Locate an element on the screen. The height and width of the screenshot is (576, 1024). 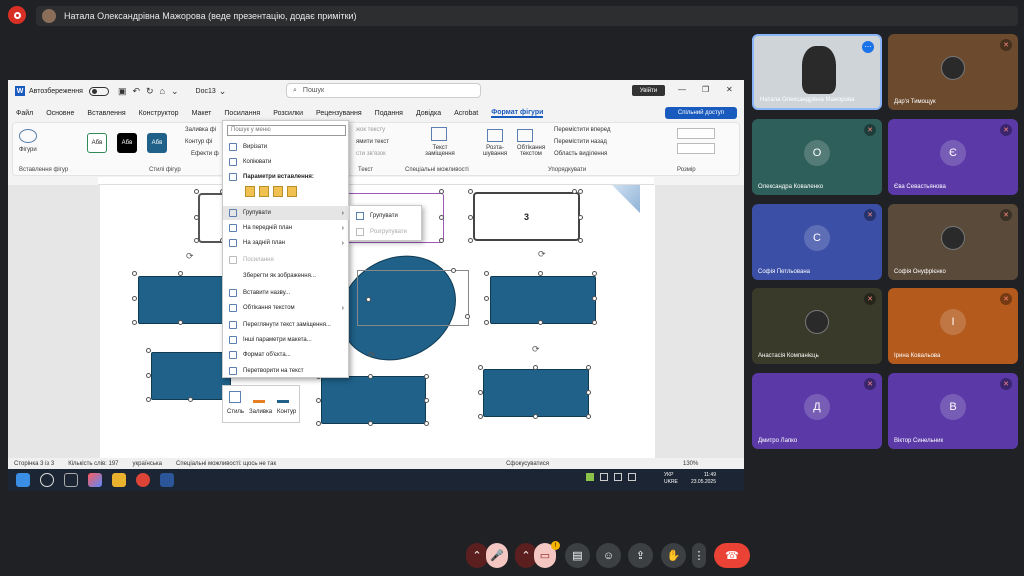
participant-tile: ✕ Дар'я Тимощук is located at coordinates (953, 72).